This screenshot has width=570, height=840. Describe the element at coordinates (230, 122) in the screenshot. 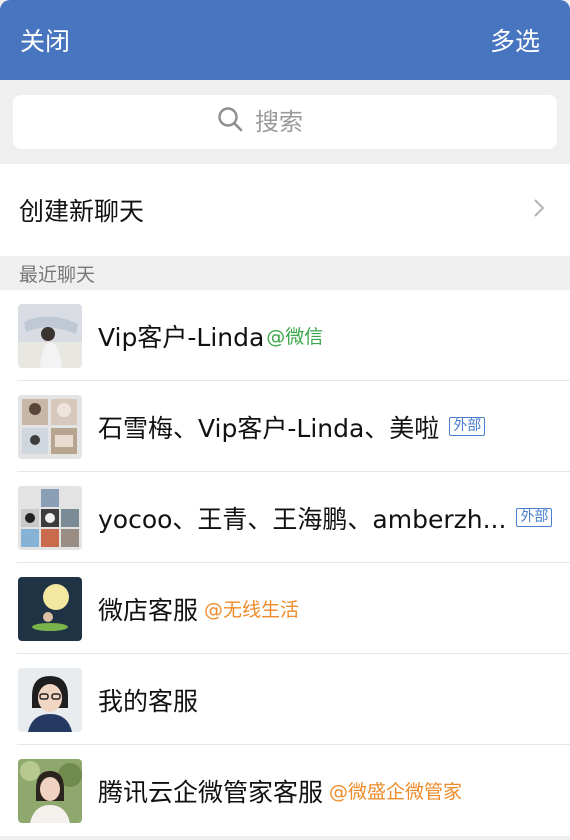

I see `search-icon` at that location.